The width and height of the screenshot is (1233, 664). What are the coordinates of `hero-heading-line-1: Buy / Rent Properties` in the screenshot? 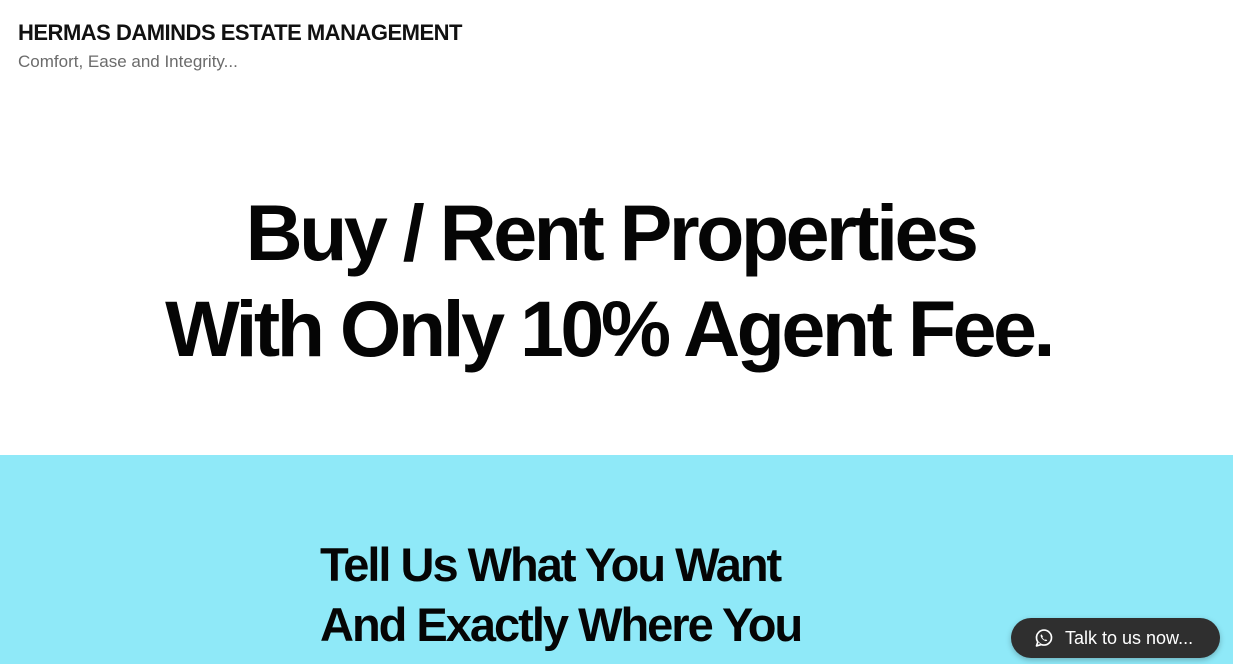 It's located at (612, 232).